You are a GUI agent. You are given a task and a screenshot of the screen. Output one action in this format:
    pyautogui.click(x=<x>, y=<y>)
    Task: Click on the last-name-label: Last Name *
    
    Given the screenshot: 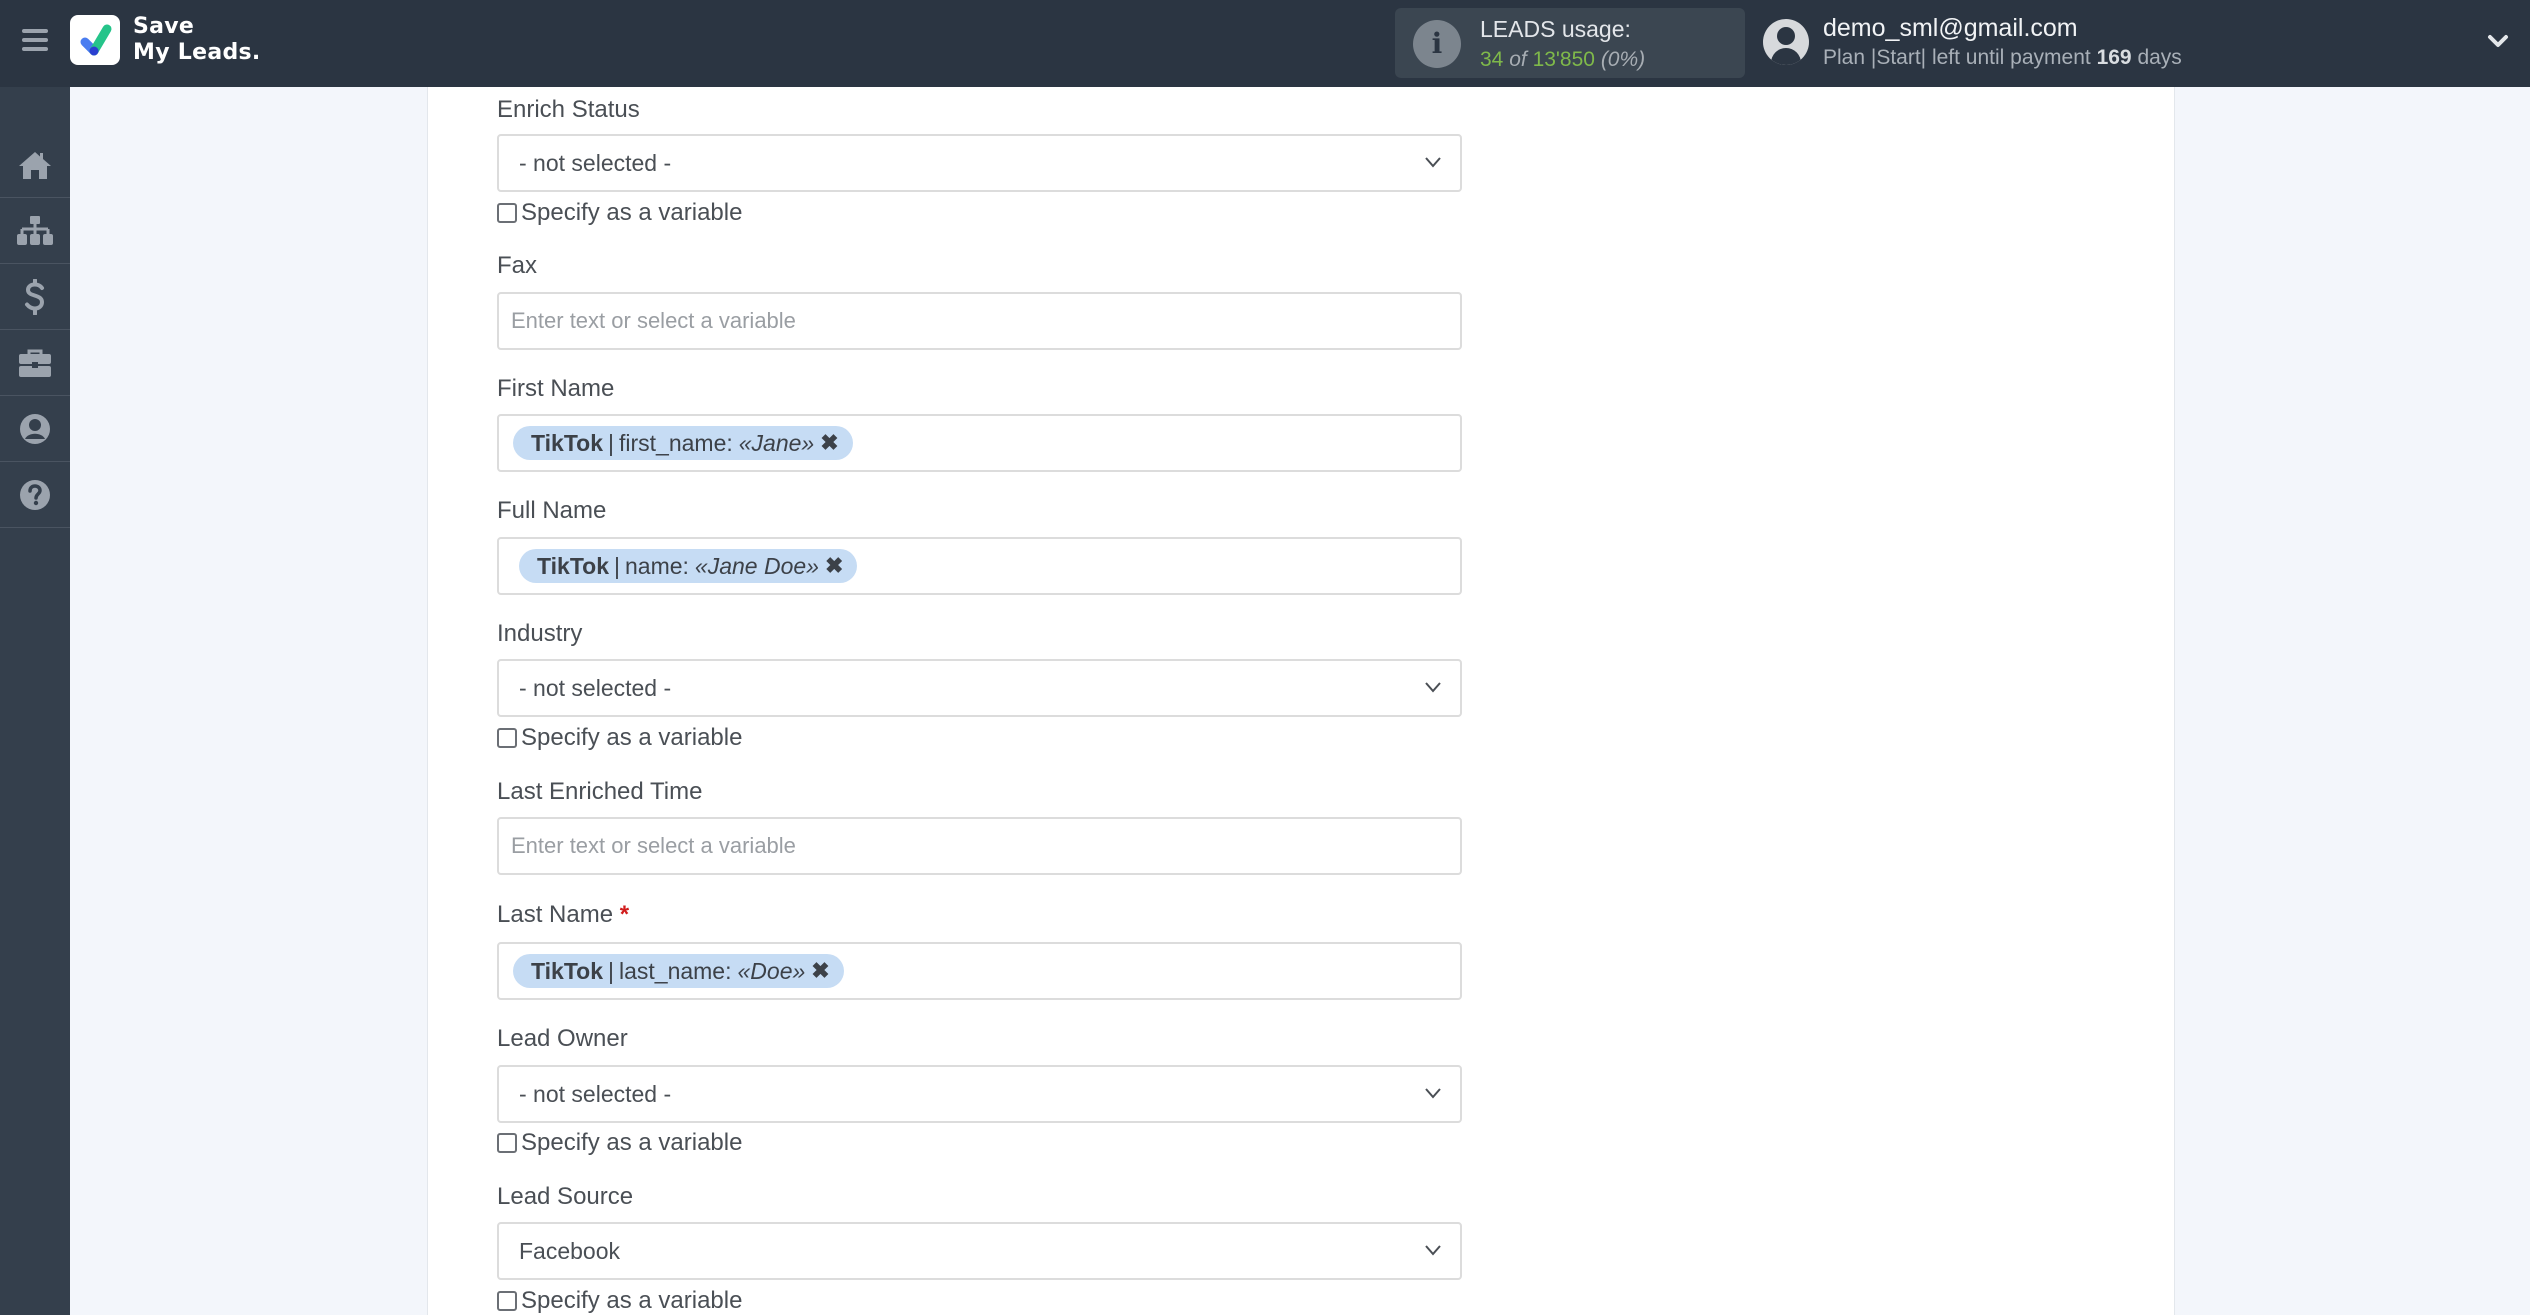 What is the action you would take?
    pyautogui.click(x=563, y=915)
    